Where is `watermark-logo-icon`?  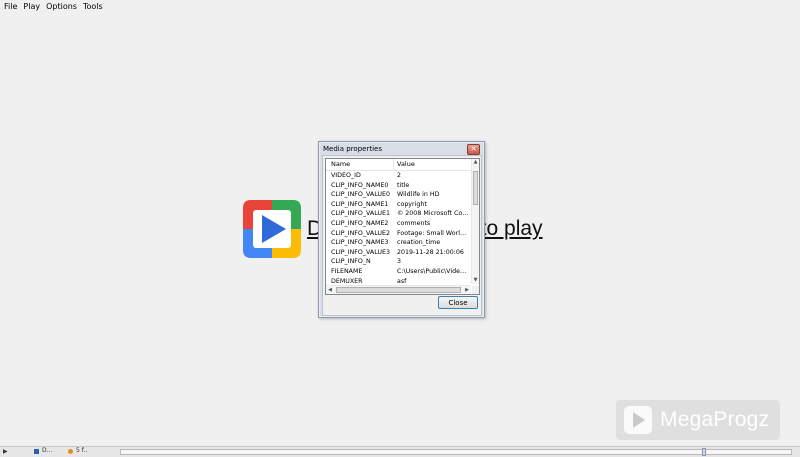
watermark-logo-icon is located at coordinates (638, 420).